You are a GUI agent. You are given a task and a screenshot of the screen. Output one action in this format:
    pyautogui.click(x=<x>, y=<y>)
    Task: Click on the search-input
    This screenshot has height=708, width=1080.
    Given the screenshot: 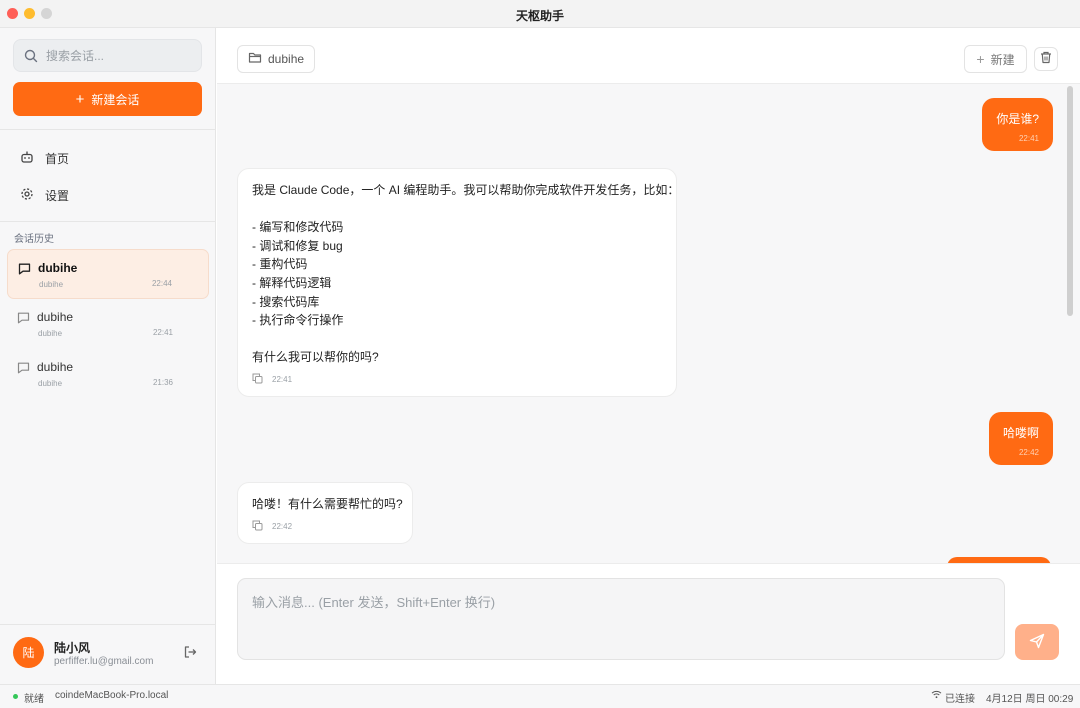 What is the action you would take?
    pyautogui.click(x=121, y=56)
    